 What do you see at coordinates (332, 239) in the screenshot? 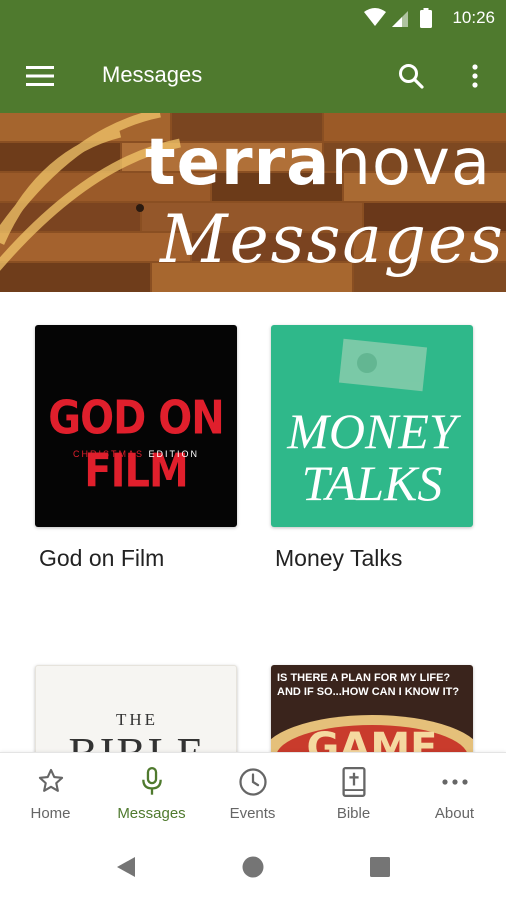
I see `banner-subtitle: Messages` at bounding box center [332, 239].